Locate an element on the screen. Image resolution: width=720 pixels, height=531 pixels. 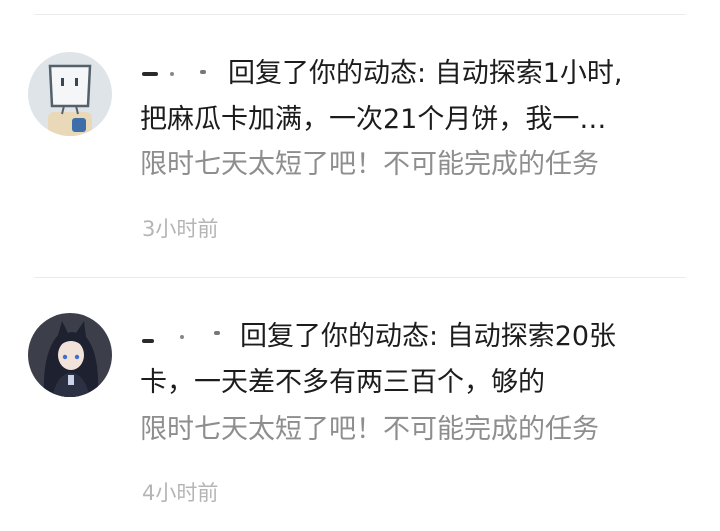
divider-top is located at coordinates (360, 14).